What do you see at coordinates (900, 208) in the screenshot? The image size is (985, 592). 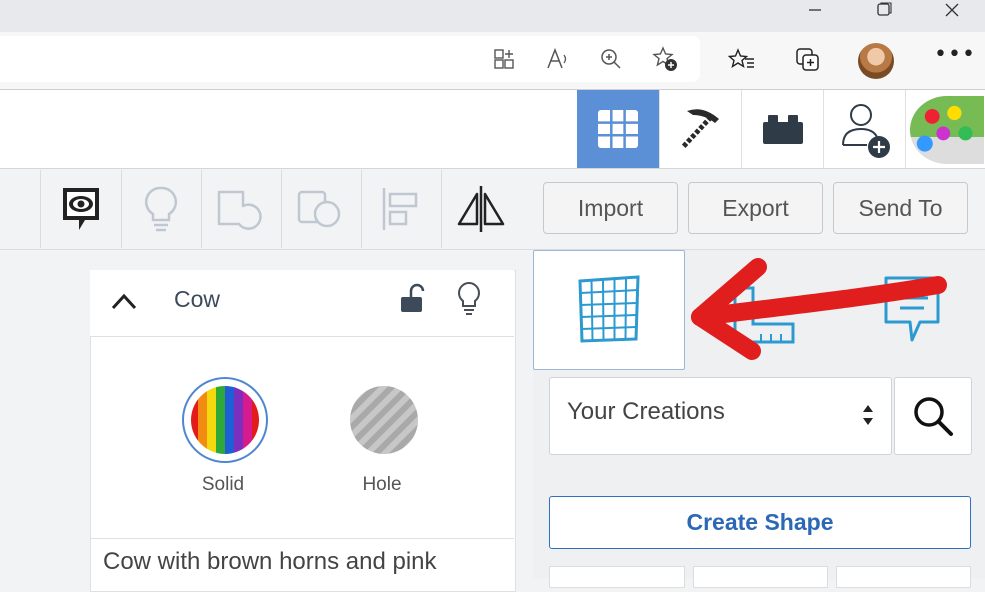 I see `send-to-button: Send To` at bounding box center [900, 208].